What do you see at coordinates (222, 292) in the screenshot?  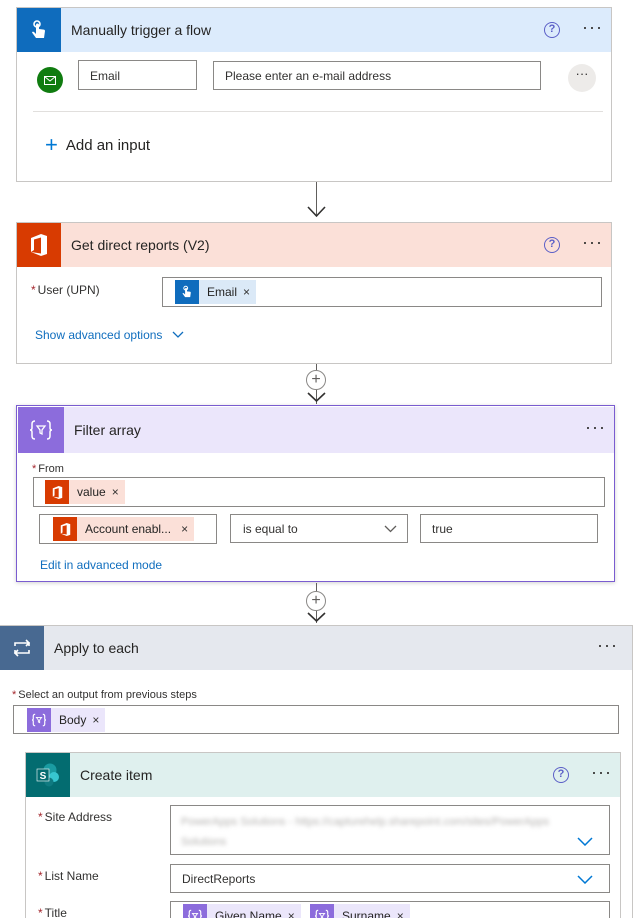 I see `email-token-label: Email` at bounding box center [222, 292].